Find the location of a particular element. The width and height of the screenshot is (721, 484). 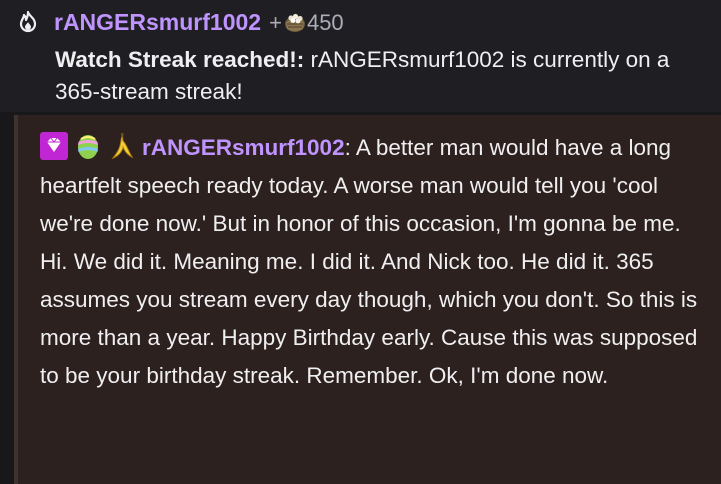

banana-badge-icon is located at coordinates (122, 146).